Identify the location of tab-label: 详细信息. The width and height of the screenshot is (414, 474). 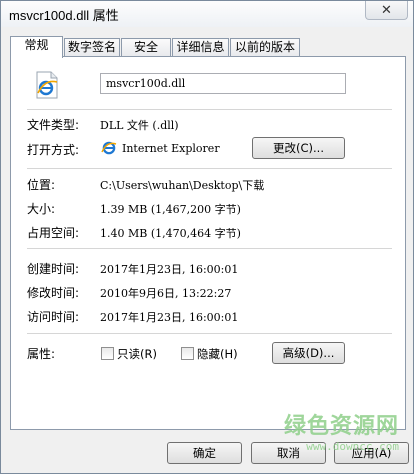
(200, 47).